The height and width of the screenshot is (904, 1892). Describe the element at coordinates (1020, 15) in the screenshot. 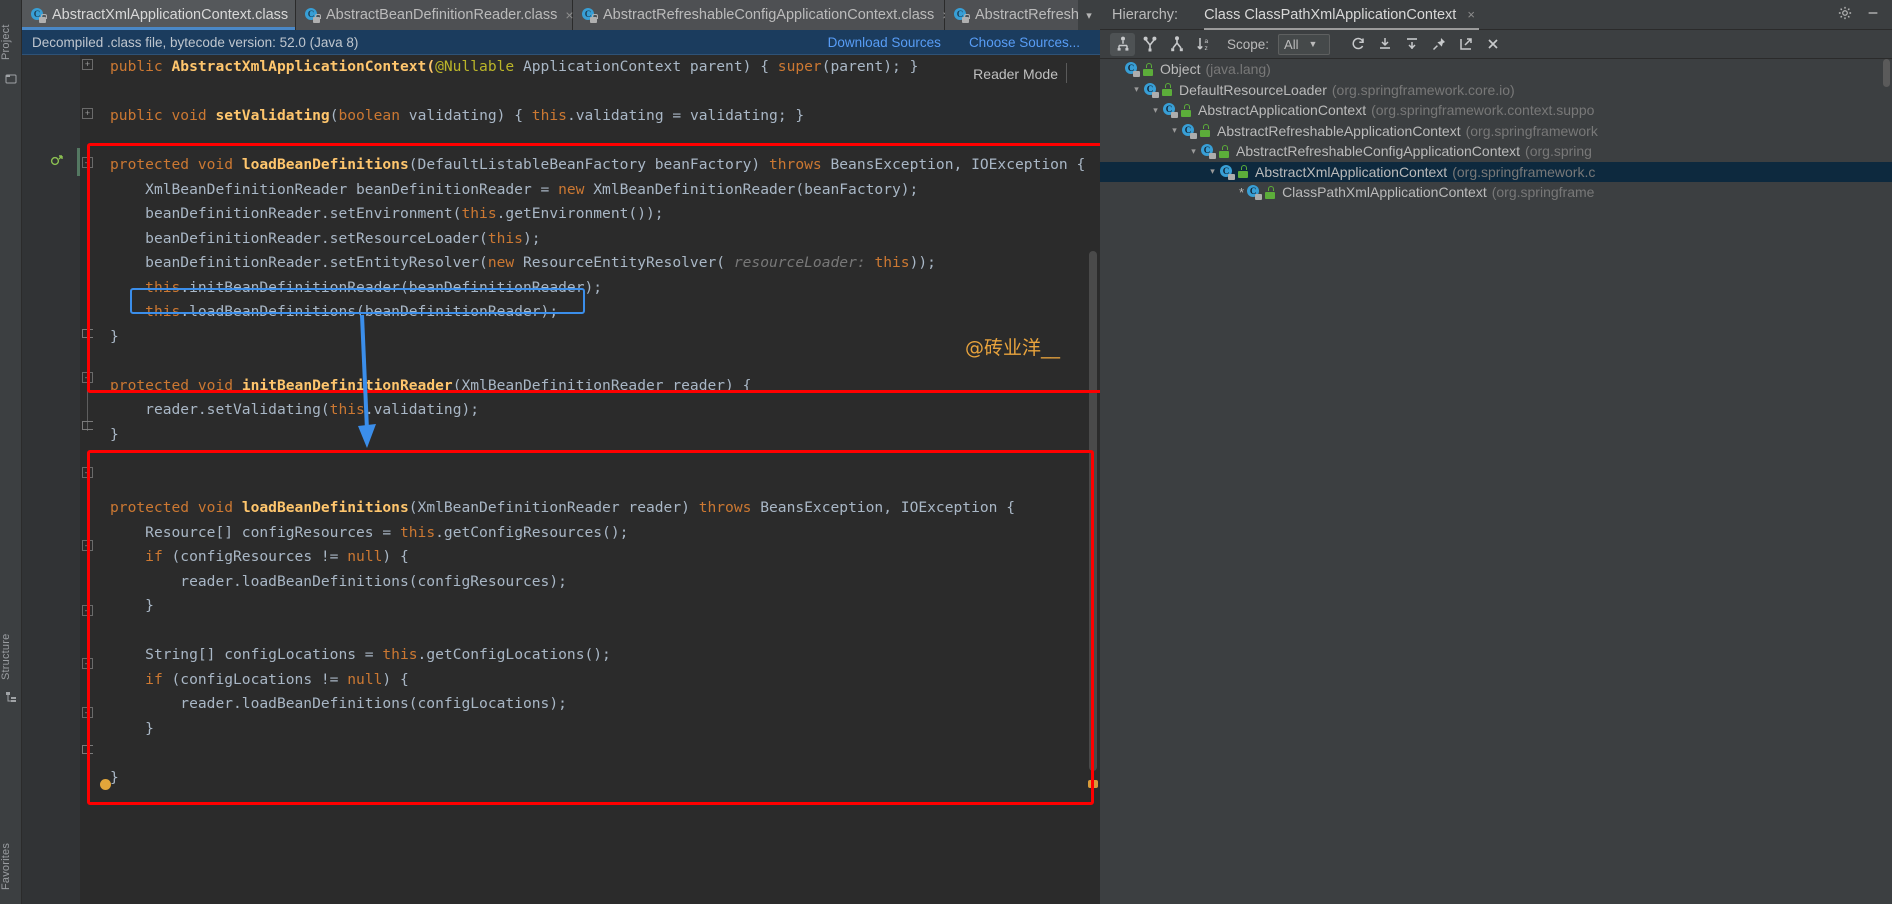

I see `editor-tab-abstractrefreshab: C AbstractRefreshab` at that location.